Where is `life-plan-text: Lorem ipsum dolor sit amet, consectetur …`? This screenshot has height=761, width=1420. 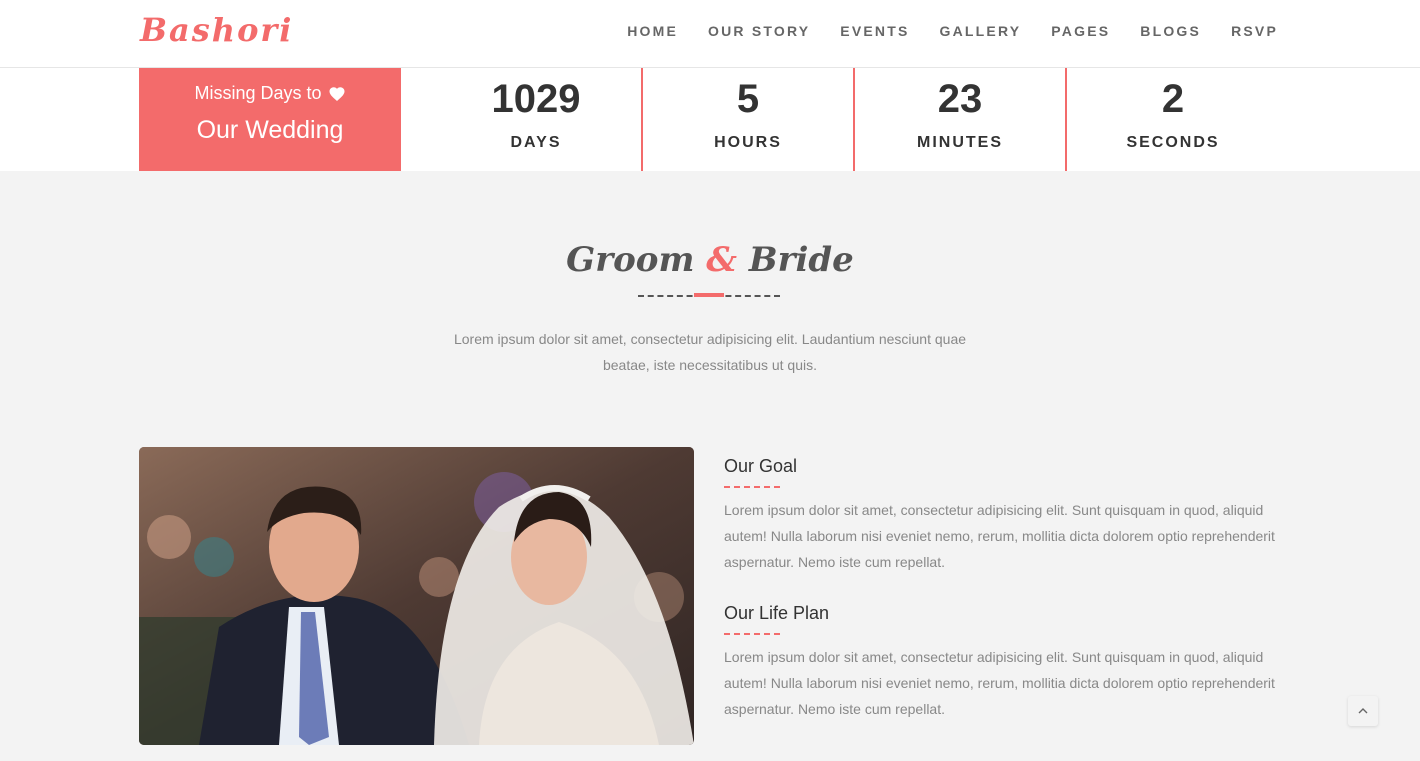 life-plan-text: Lorem ipsum dolor sit amet, consectetur … is located at coordinates (999, 683).